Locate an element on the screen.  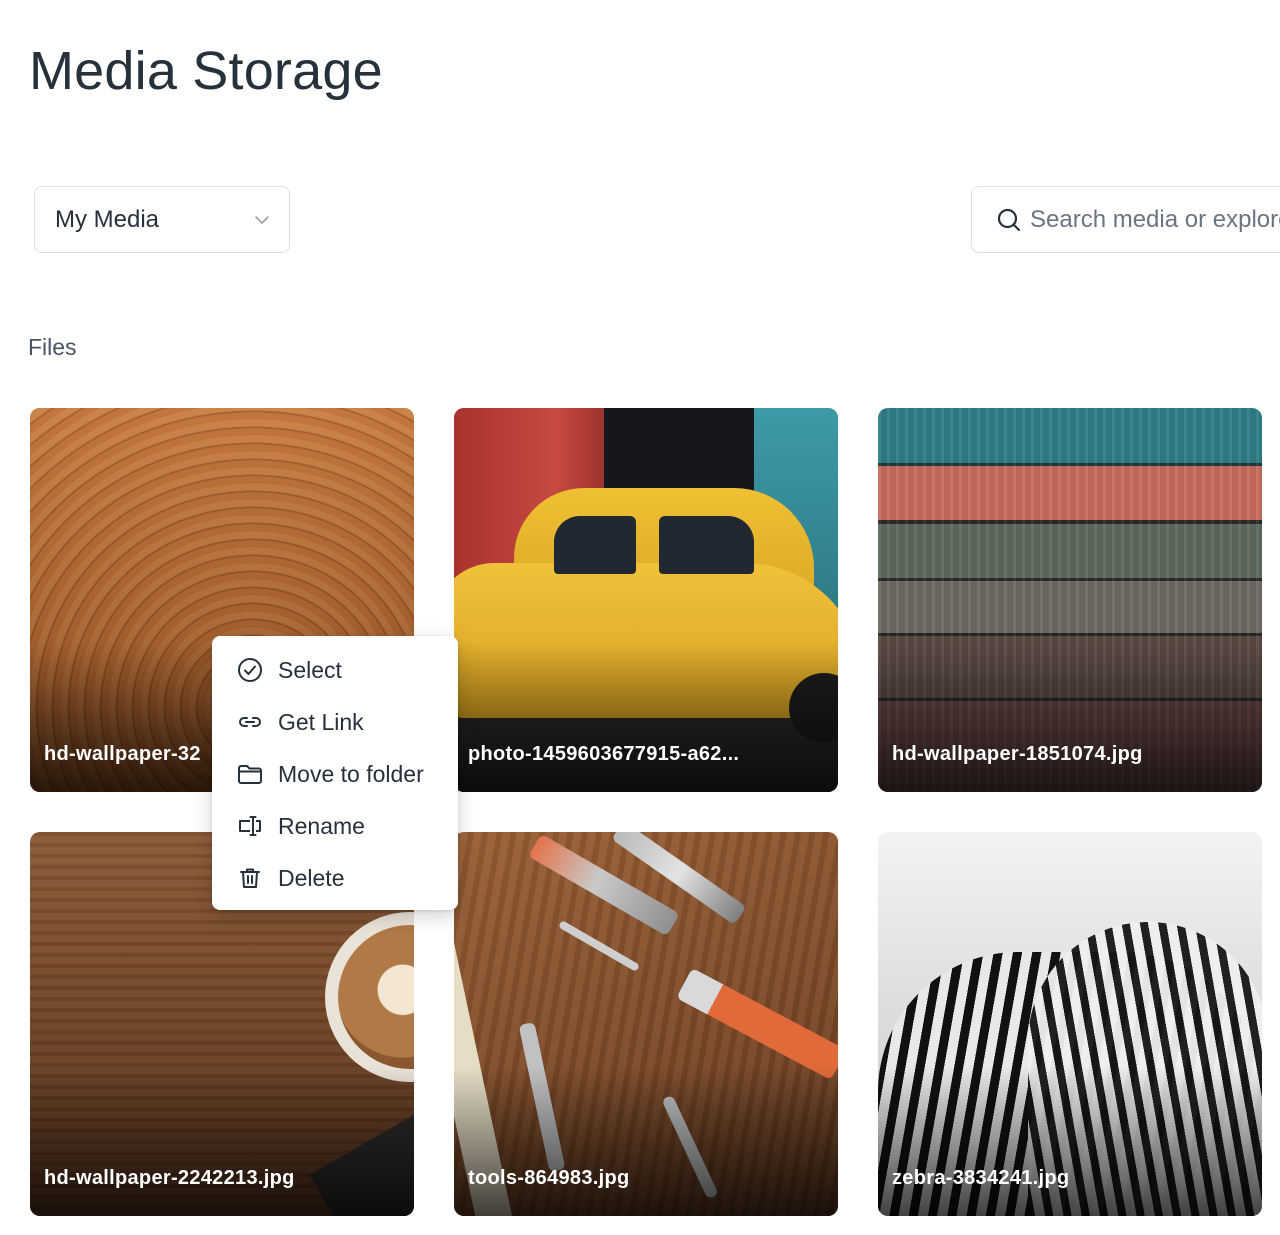
menu-item-get-link: Get Link is located at coordinates (335, 722).